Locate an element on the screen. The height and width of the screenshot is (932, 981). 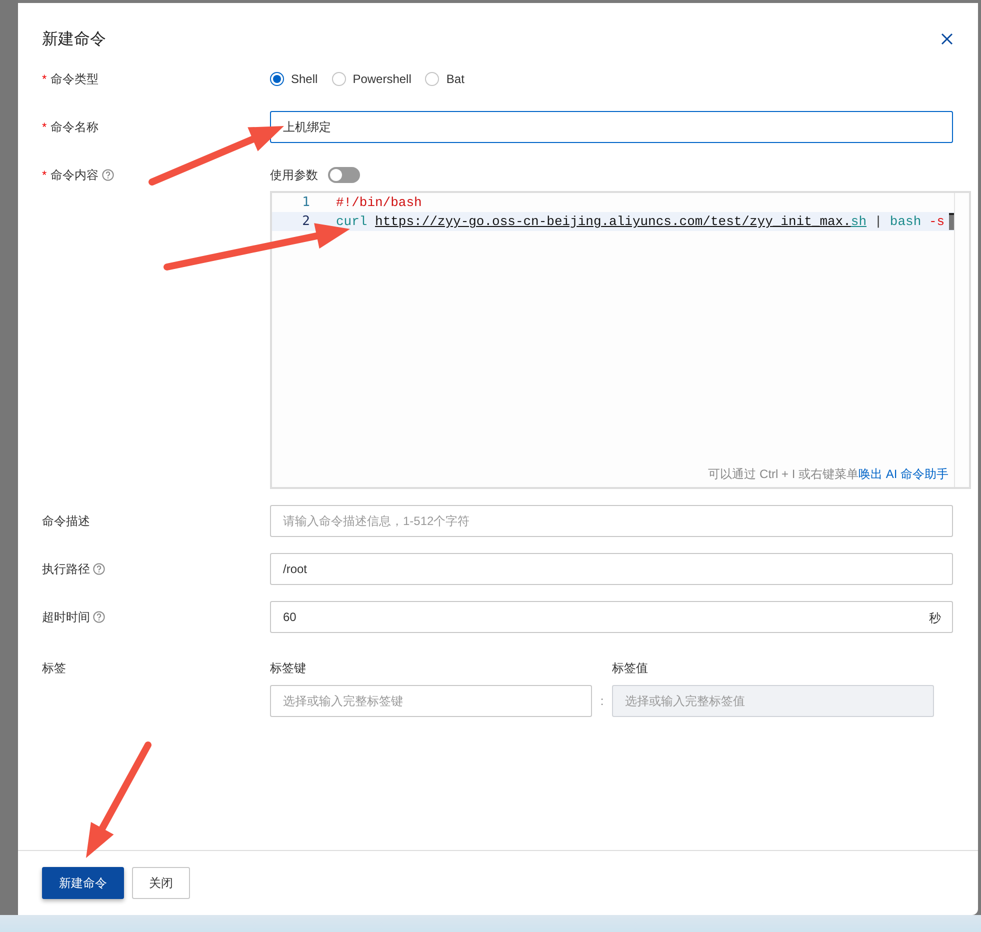
column-header: 标签值 is located at coordinates (630, 668).